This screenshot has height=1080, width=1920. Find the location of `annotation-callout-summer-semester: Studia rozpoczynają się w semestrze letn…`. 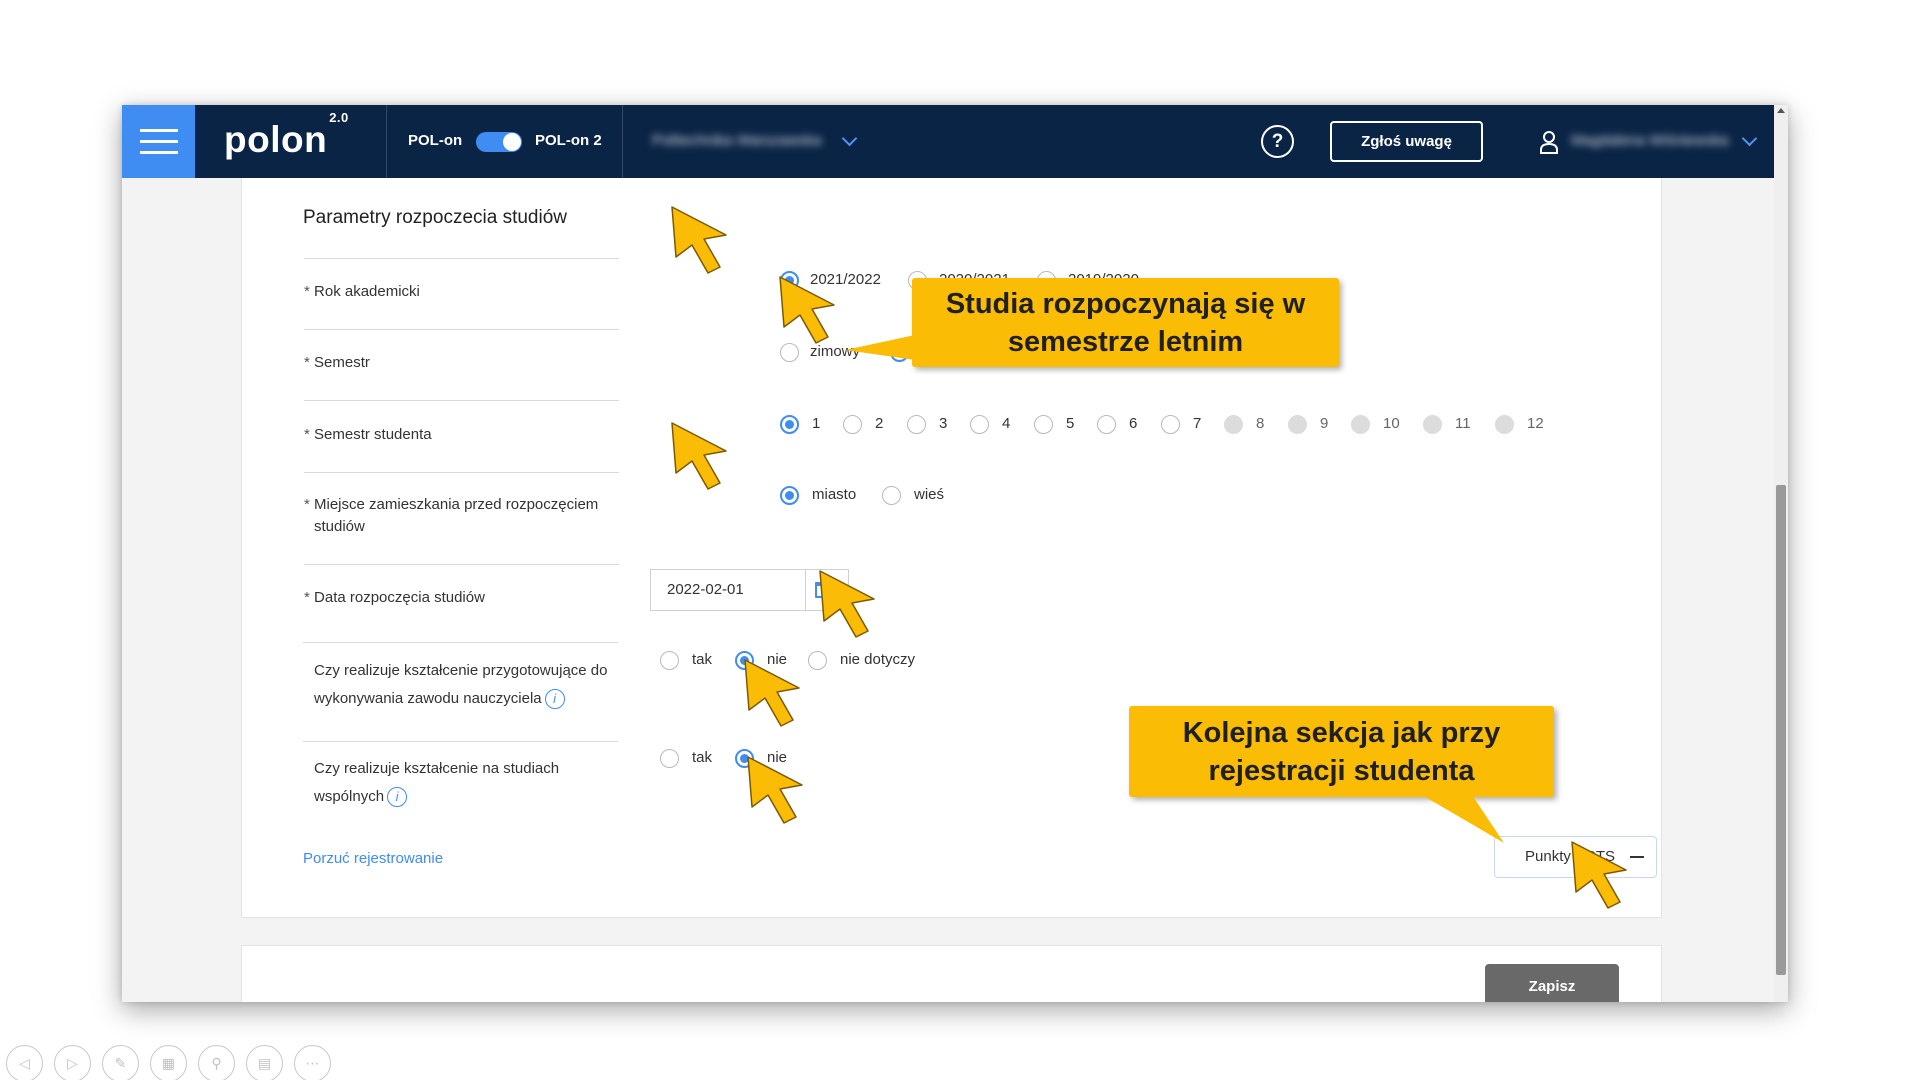

annotation-callout-summer-semester: Studia rozpoczynają się w semestrze letn… is located at coordinates (1125, 322).